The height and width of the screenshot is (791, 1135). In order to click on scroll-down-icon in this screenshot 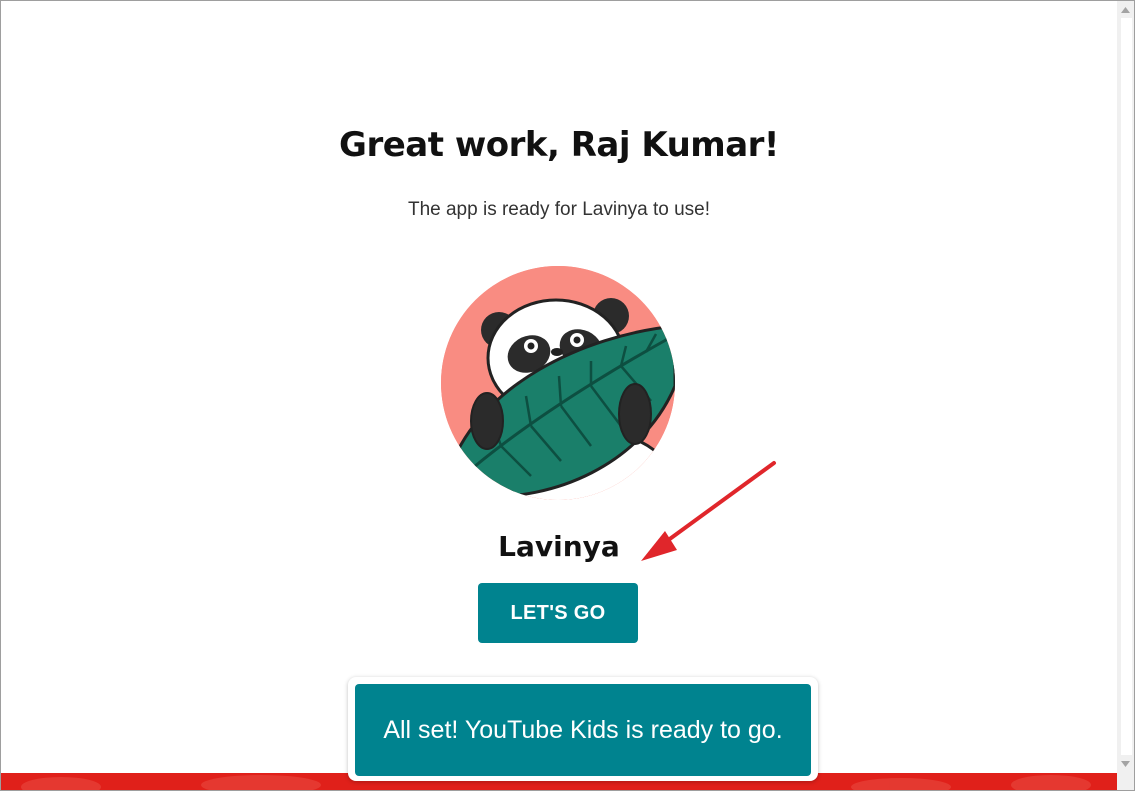, I will do `click(1125, 763)`.